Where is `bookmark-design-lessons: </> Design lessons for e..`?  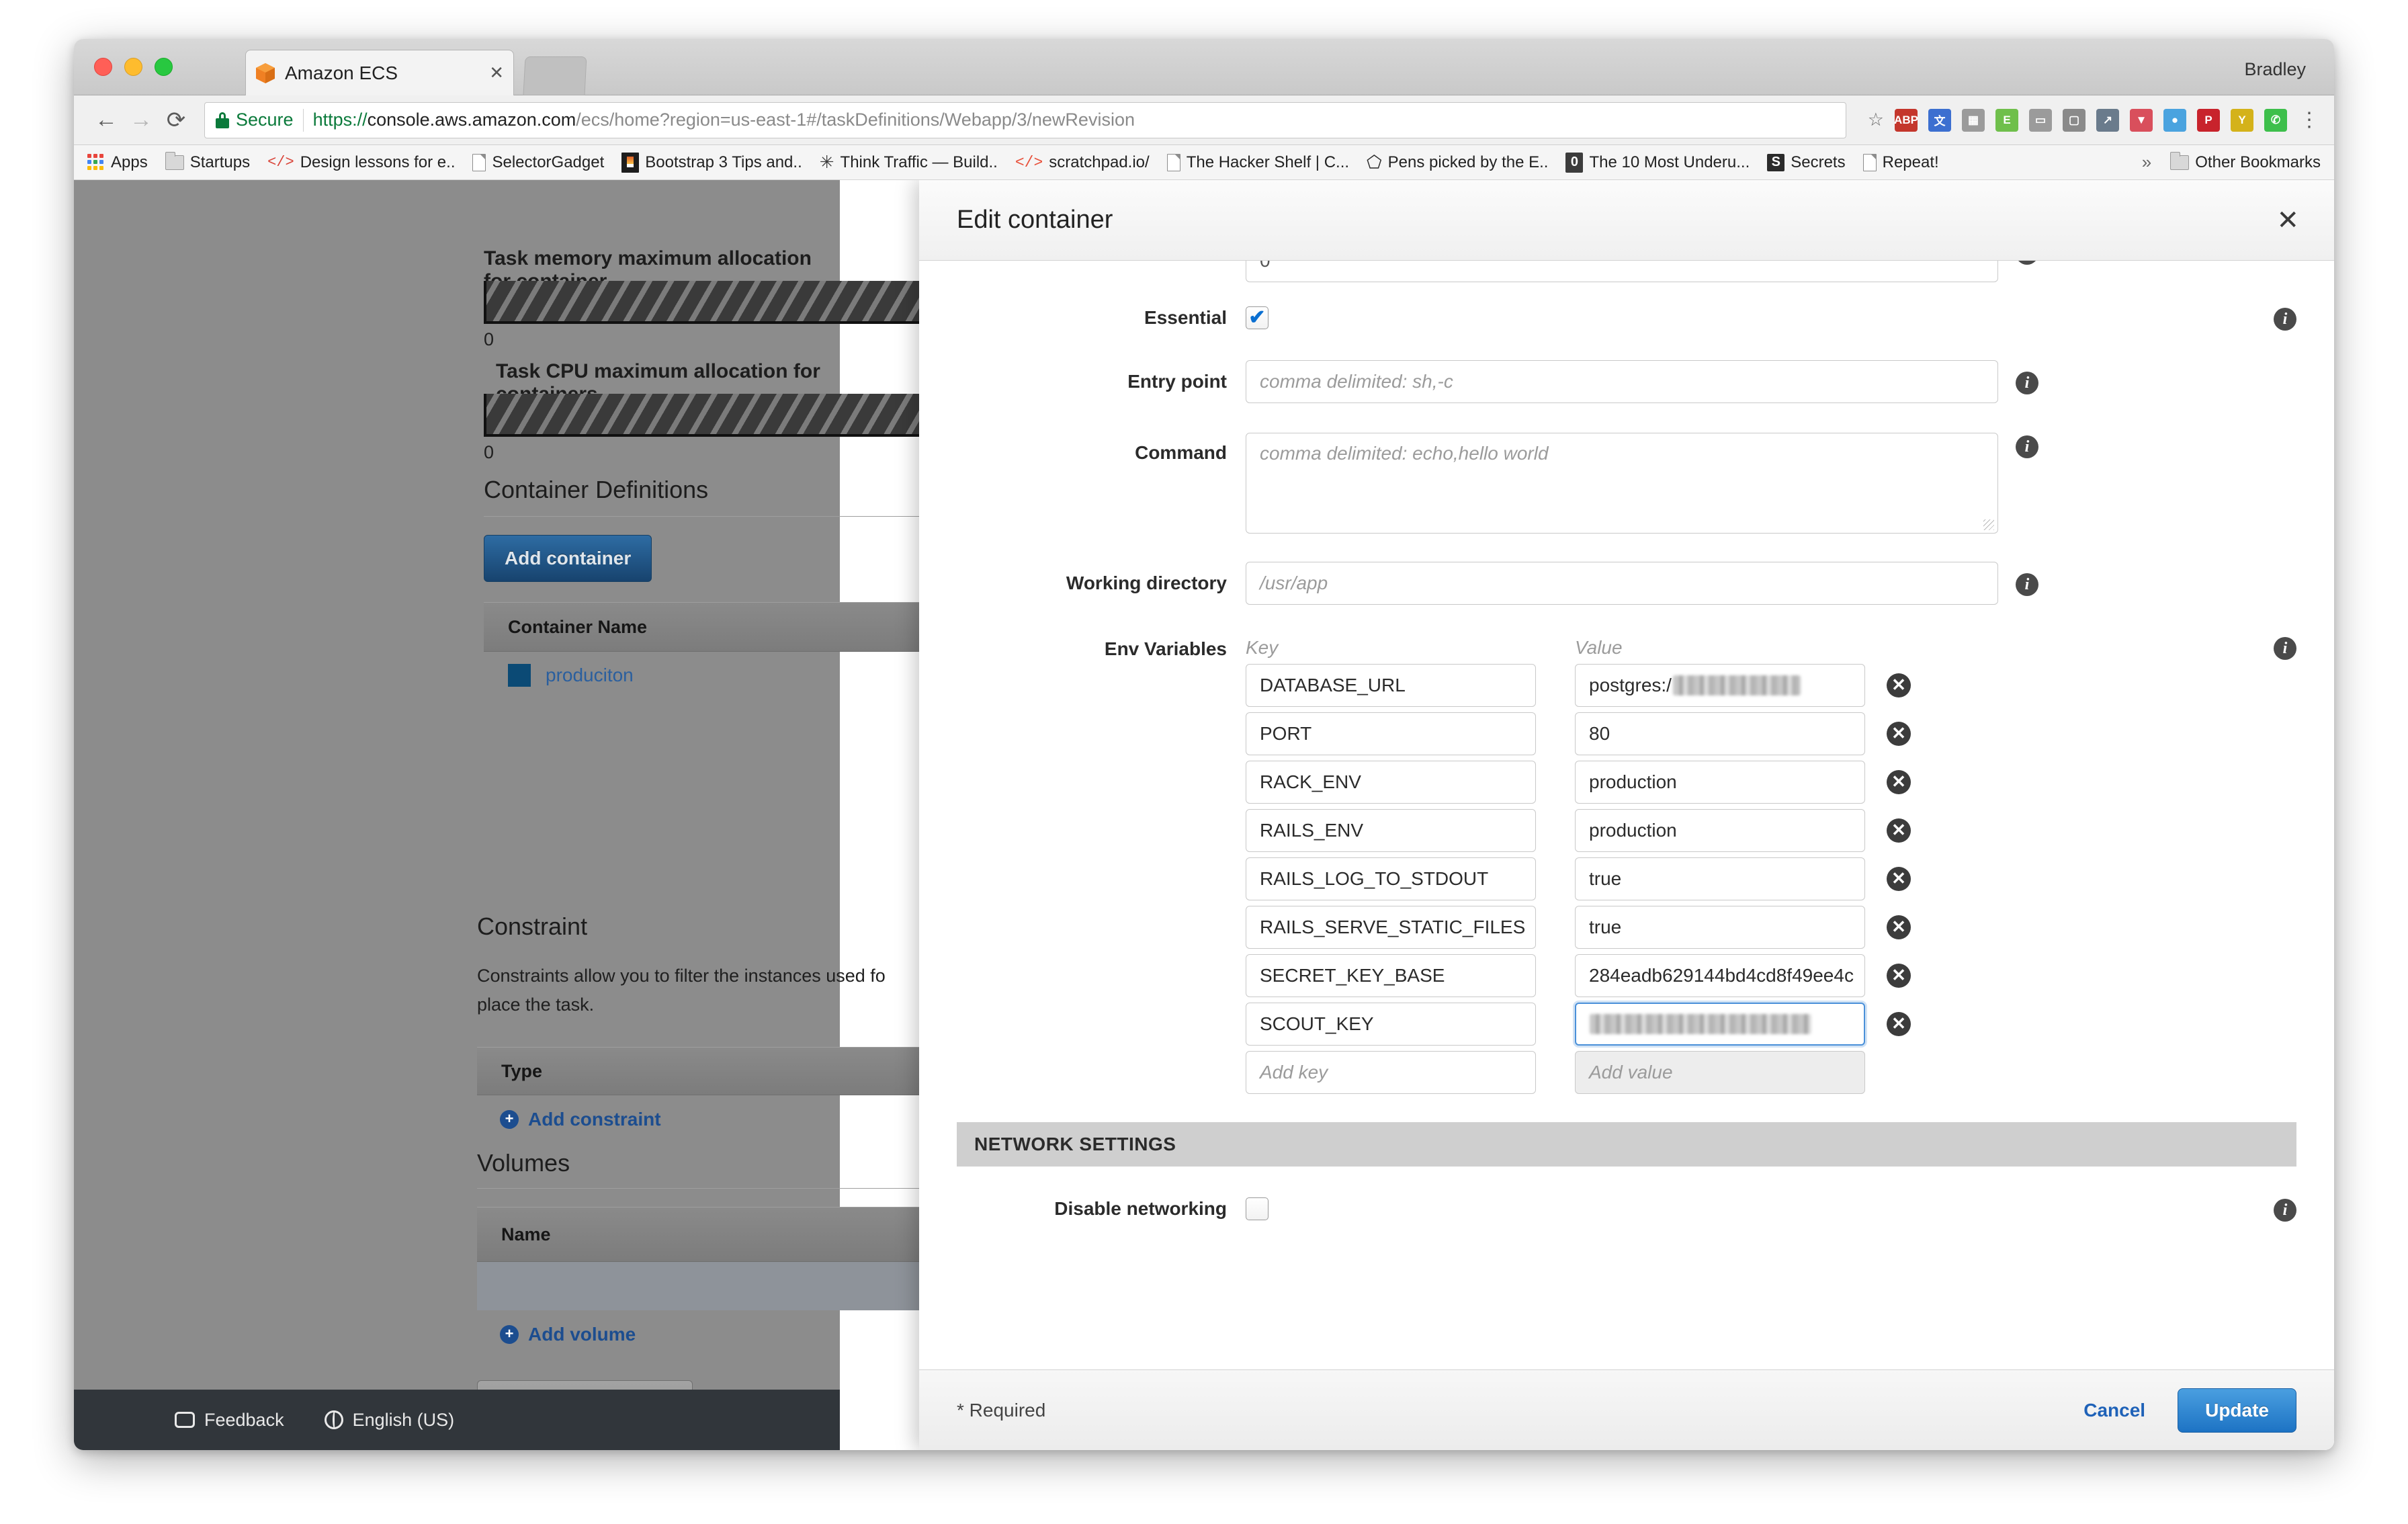 bookmark-design-lessons: </> Design lessons for e.. is located at coordinates (361, 162).